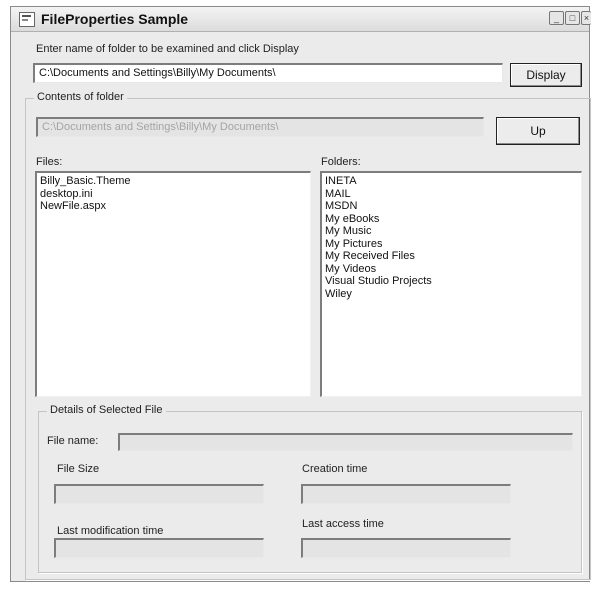  What do you see at coordinates (341, 162) in the screenshot?
I see `folders-label: Folders:` at bounding box center [341, 162].